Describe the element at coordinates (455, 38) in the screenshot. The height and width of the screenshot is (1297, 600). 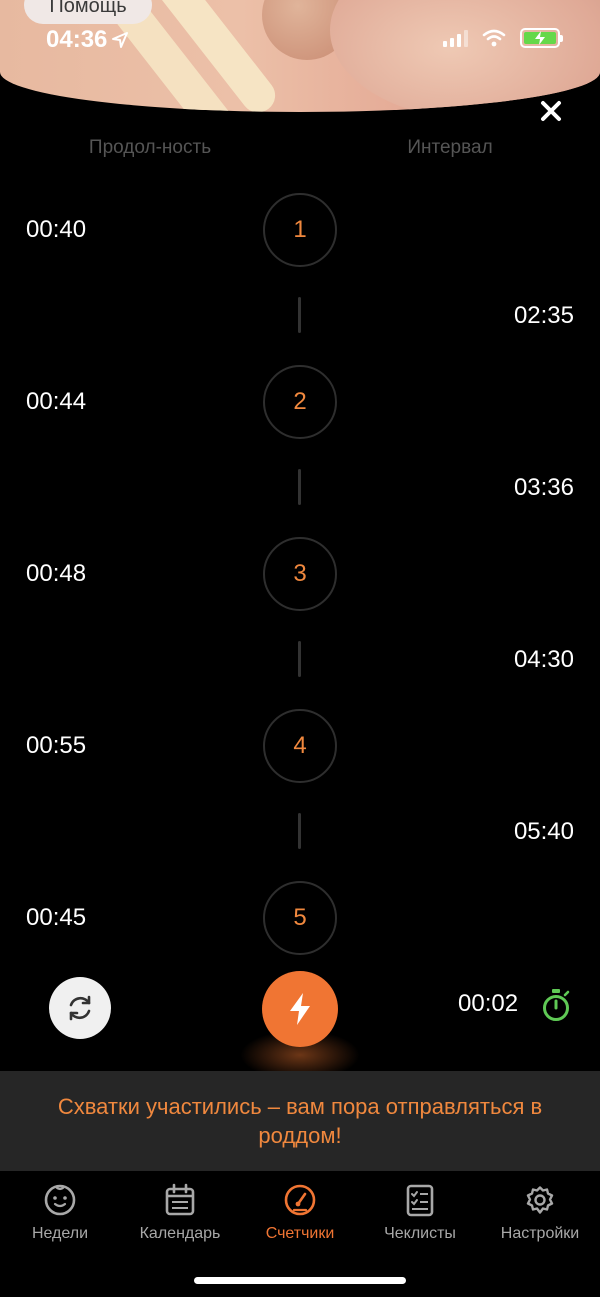
I see `cellular-signal-icon` at that location.